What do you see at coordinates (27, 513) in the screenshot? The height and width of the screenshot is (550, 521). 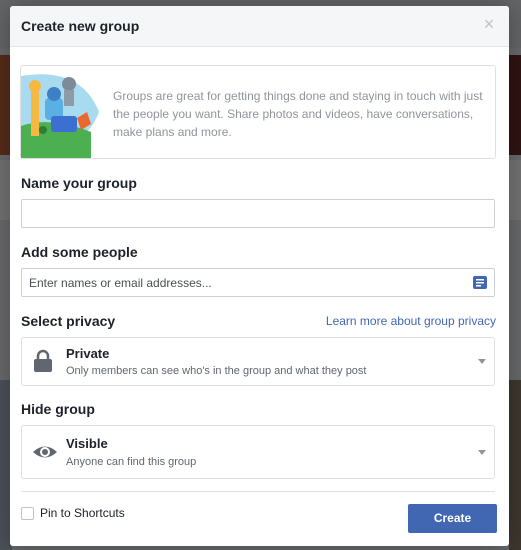 I see `pin-checkbox` at bounding box center [27, 513].